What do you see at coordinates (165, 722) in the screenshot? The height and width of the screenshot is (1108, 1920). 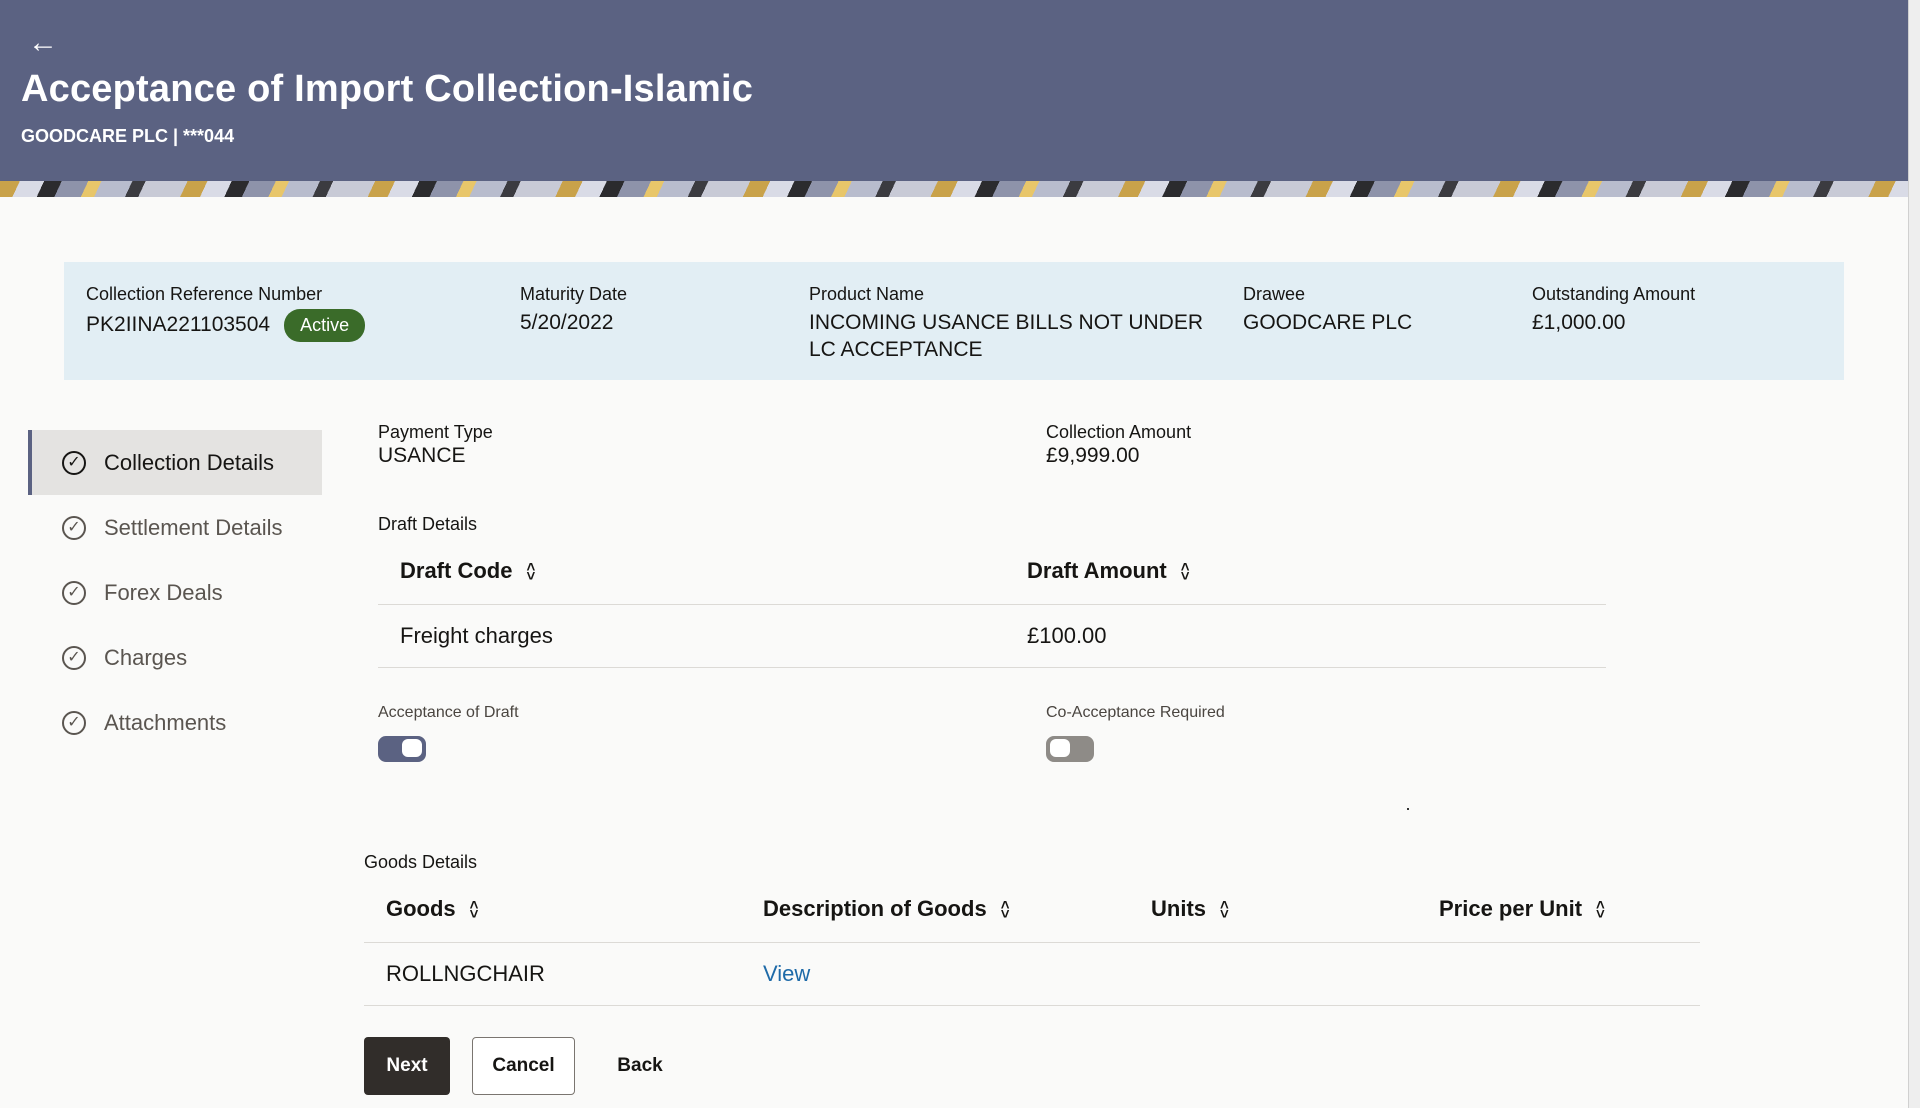 I see `nav-item-label: Attachments` at bounding box center [165, 722].